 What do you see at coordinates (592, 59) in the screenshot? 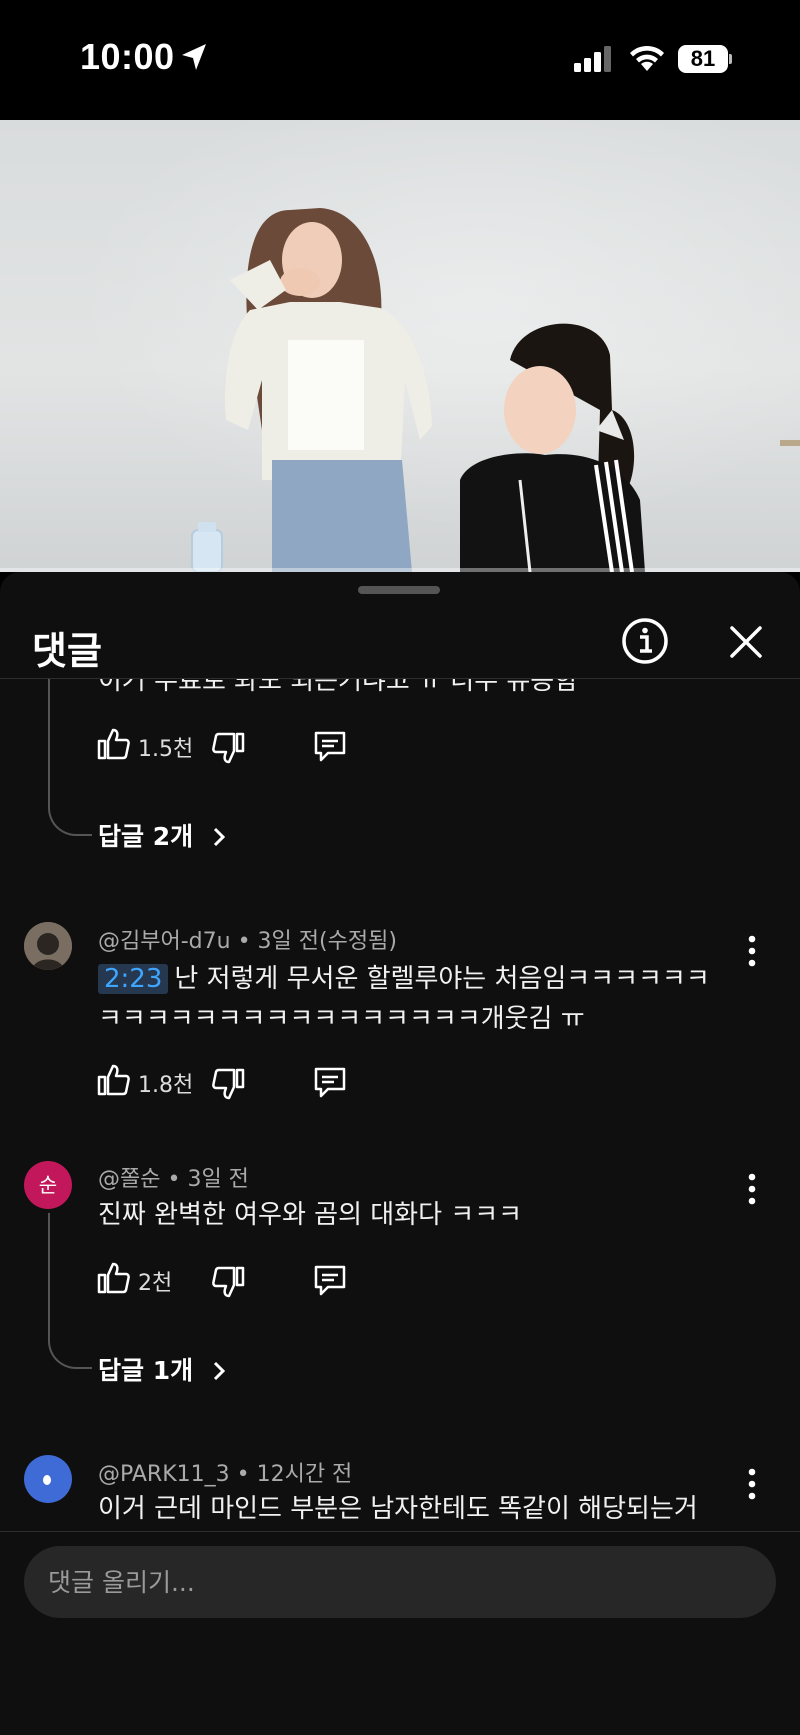
I see `signal-icon` at bounding box center [592, 59].